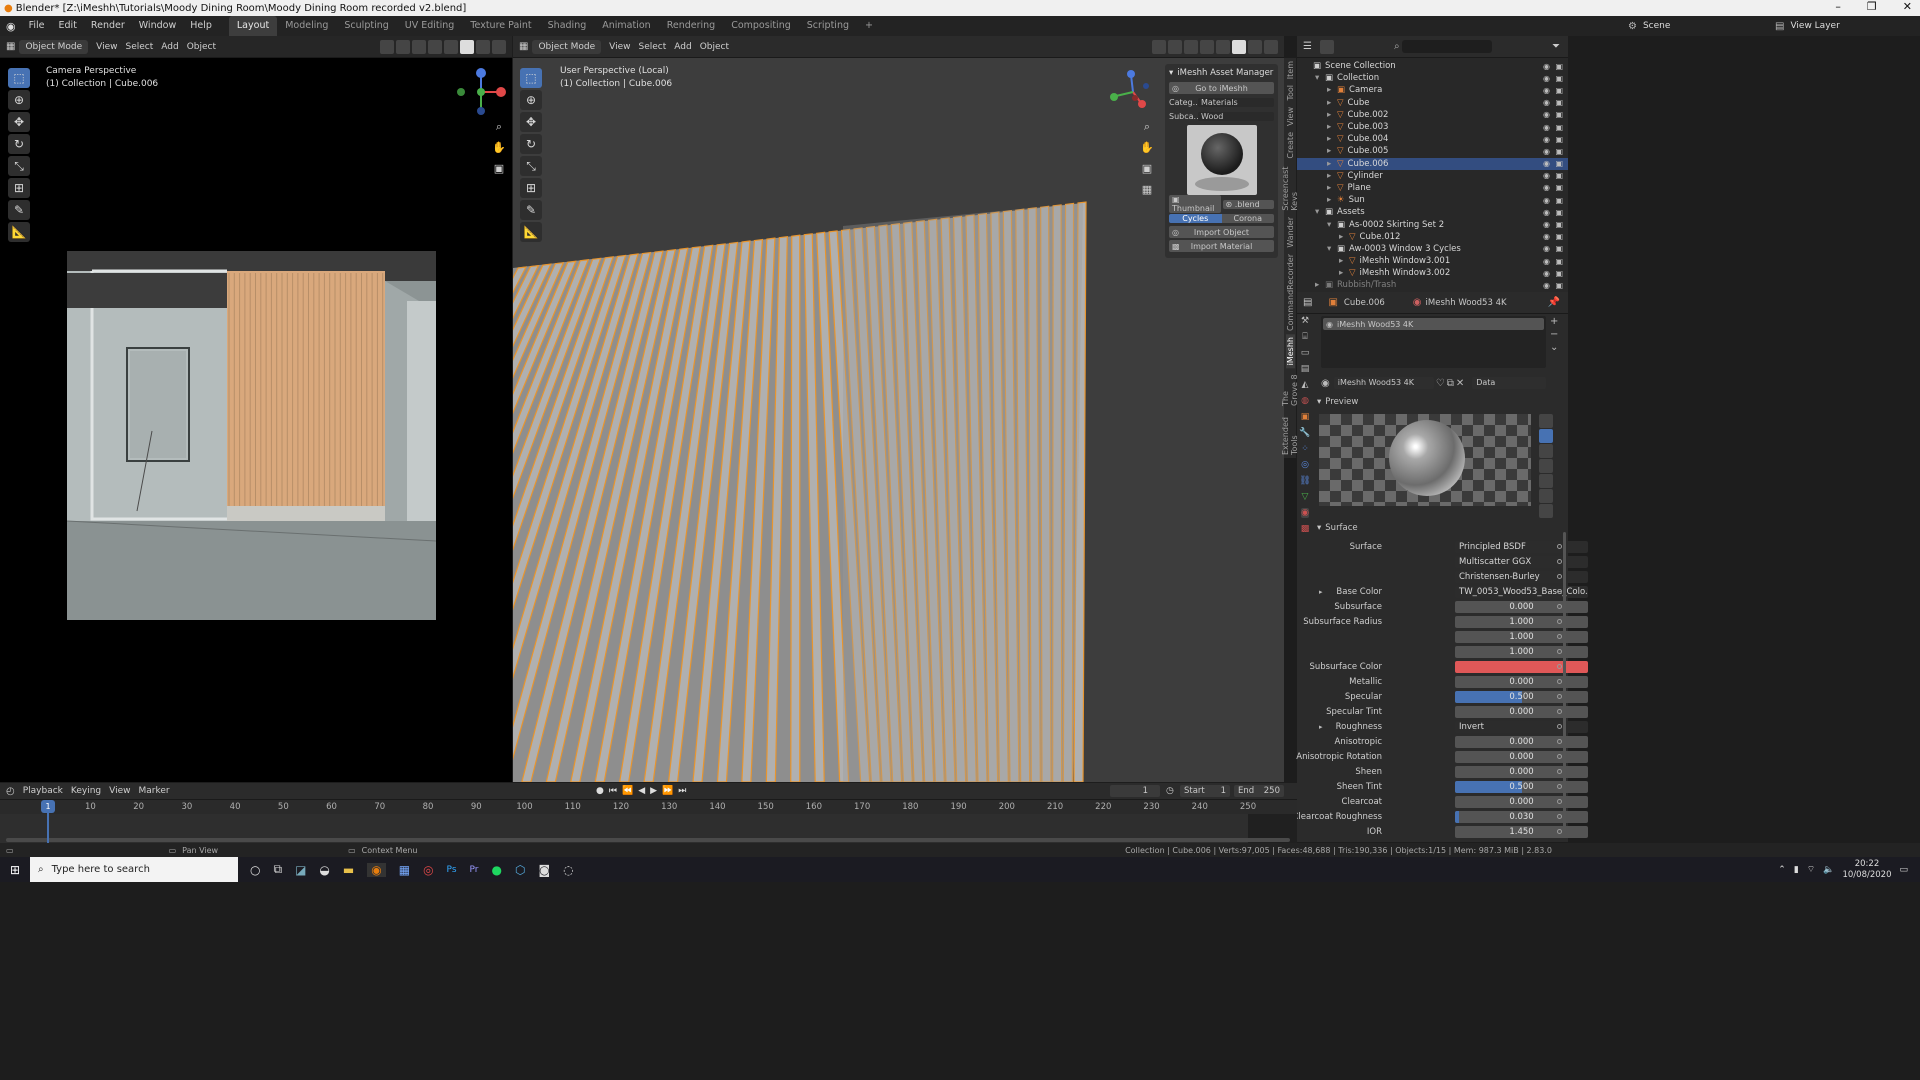 The height and width of the screenshot is (1080, 1920). I want to click on constraints-tab-icon: ⛓, so click(1304, 481).